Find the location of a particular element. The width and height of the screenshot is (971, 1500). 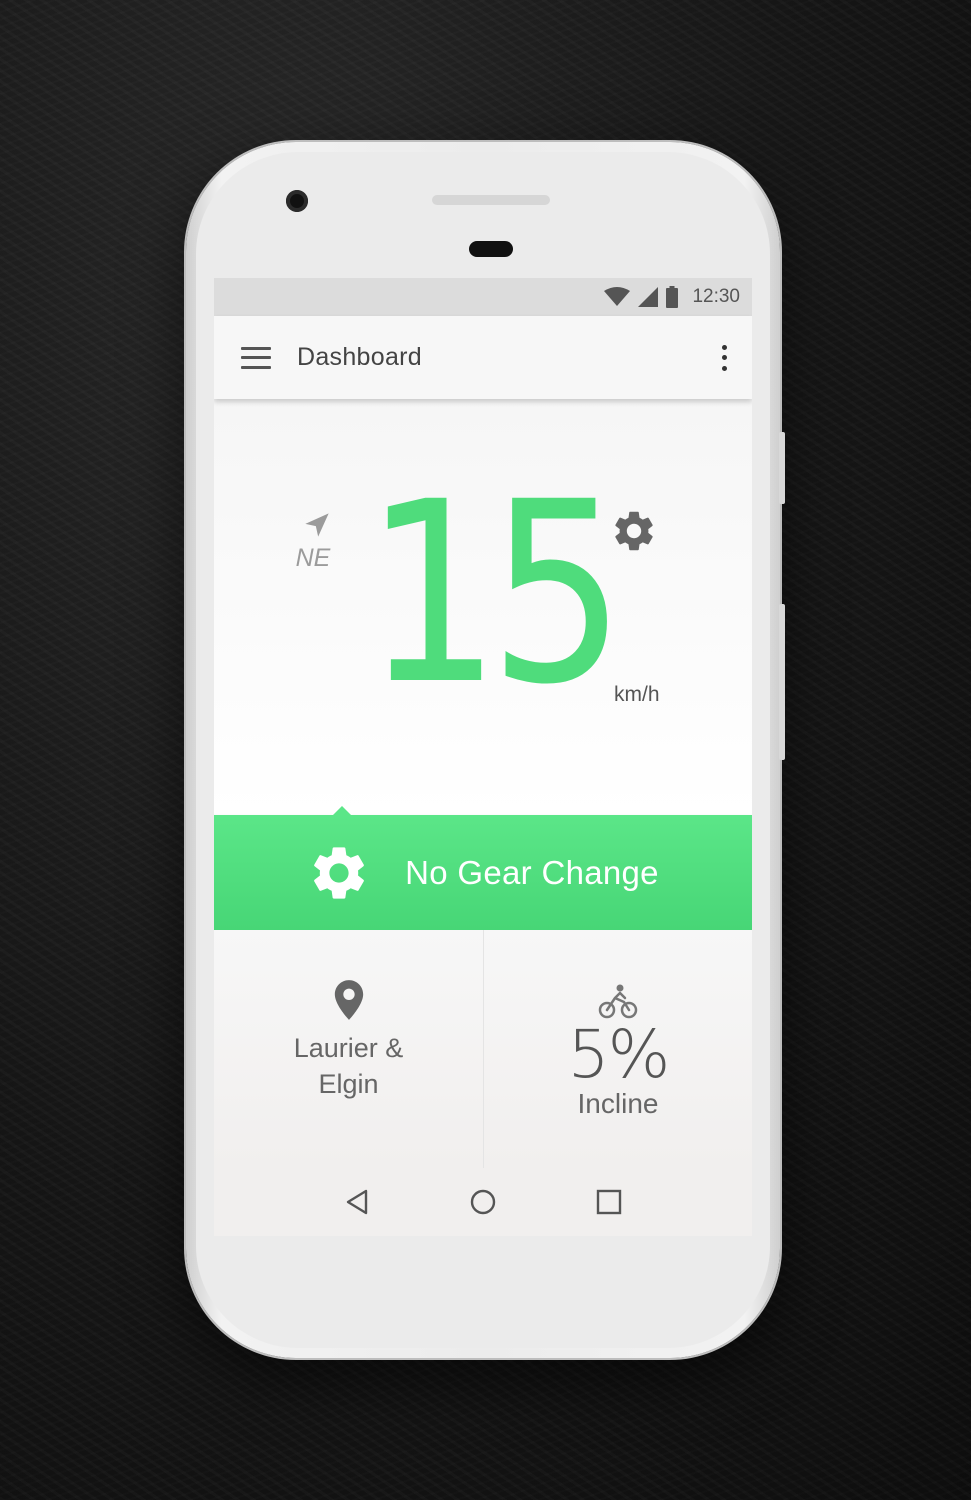

signal-icon is located at coordinates (648, 297).